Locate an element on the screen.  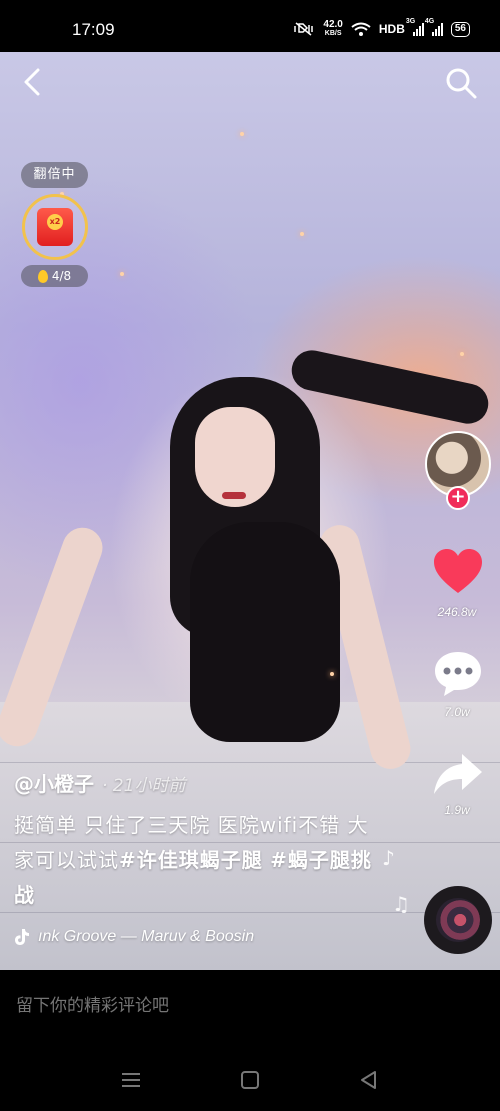
system-nav-bar is located at coordinates (250, 1078).